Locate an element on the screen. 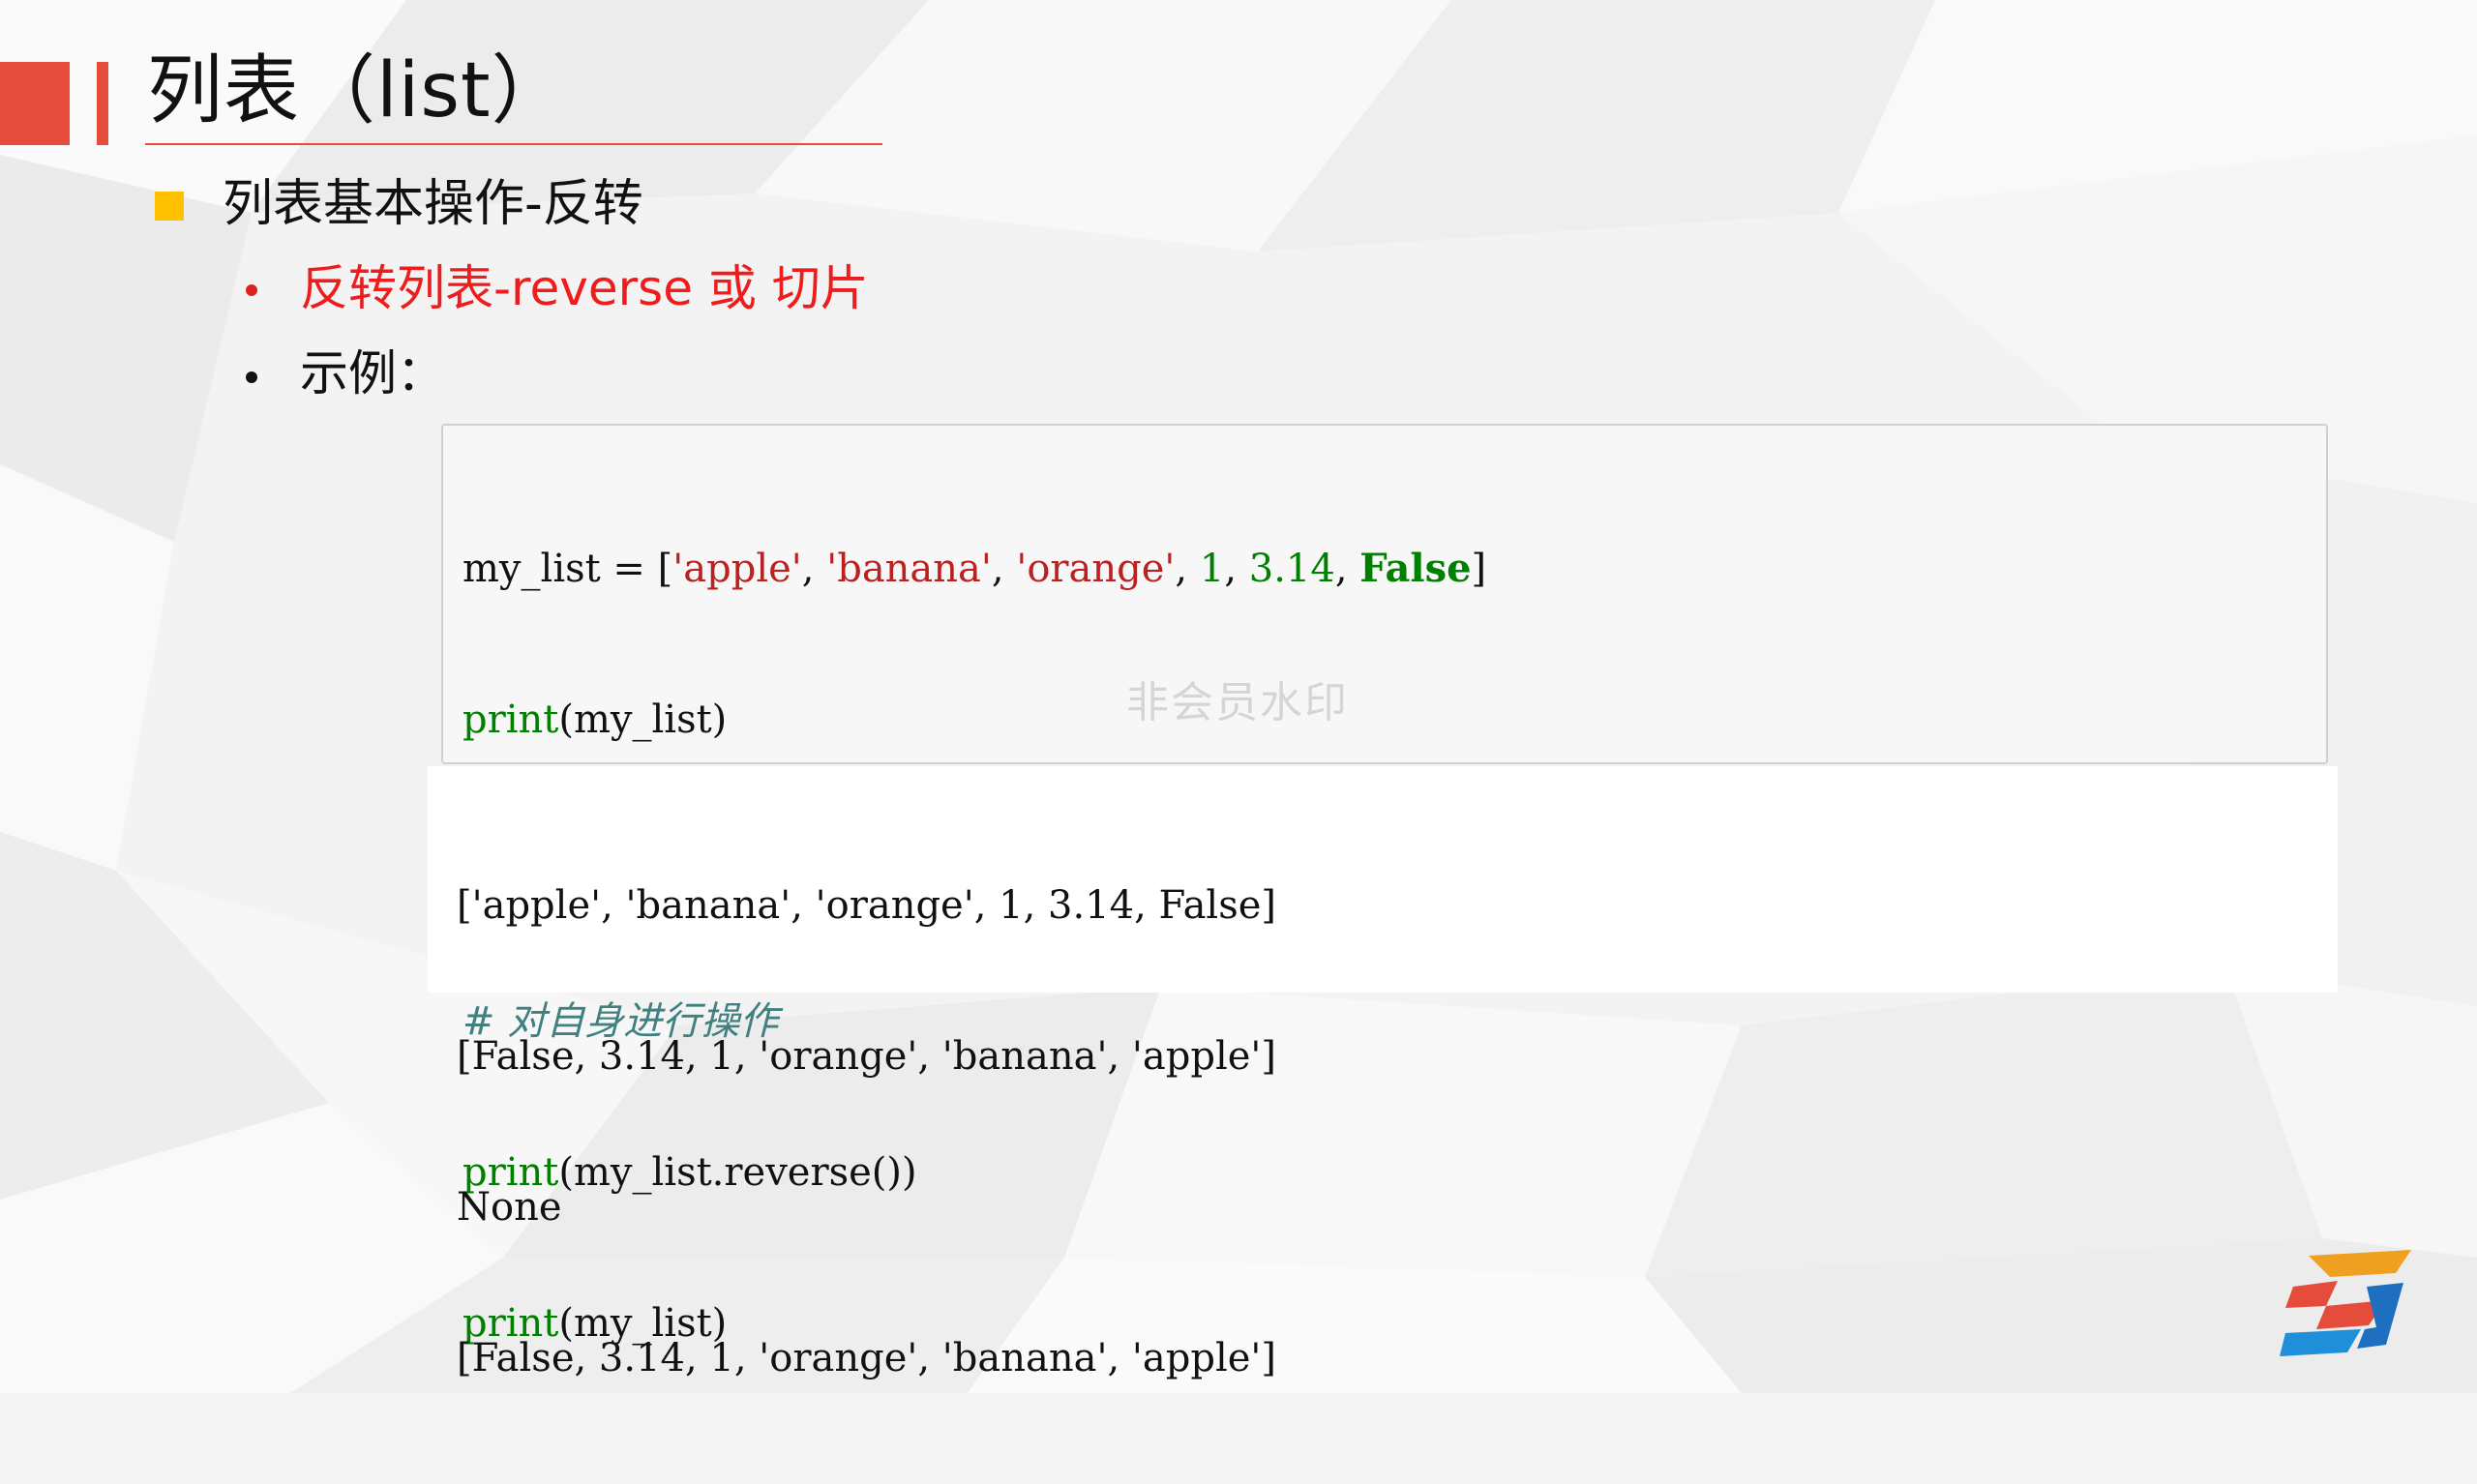 The height and width of the screenshot is (1484, 2477). watermark: 非会员水印 is located at coordinates (1237, 702).